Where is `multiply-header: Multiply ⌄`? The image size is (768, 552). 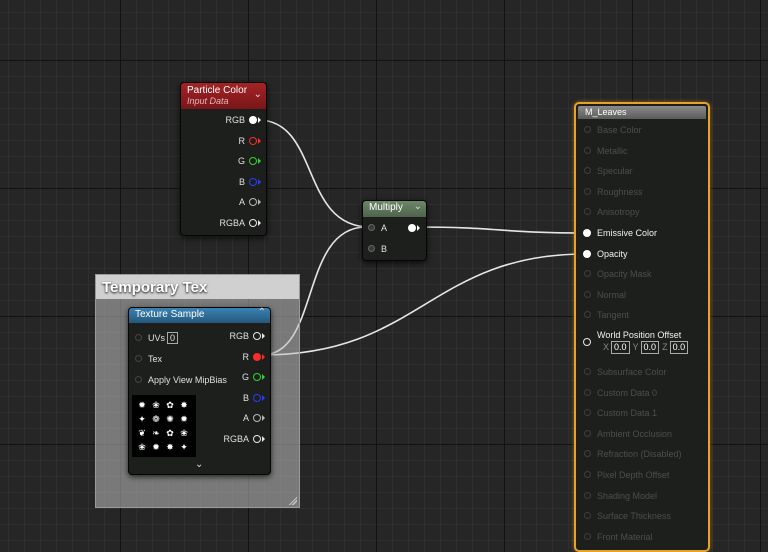
multiply-header: Multiply ⌄ is located at coordinates (394, 209).